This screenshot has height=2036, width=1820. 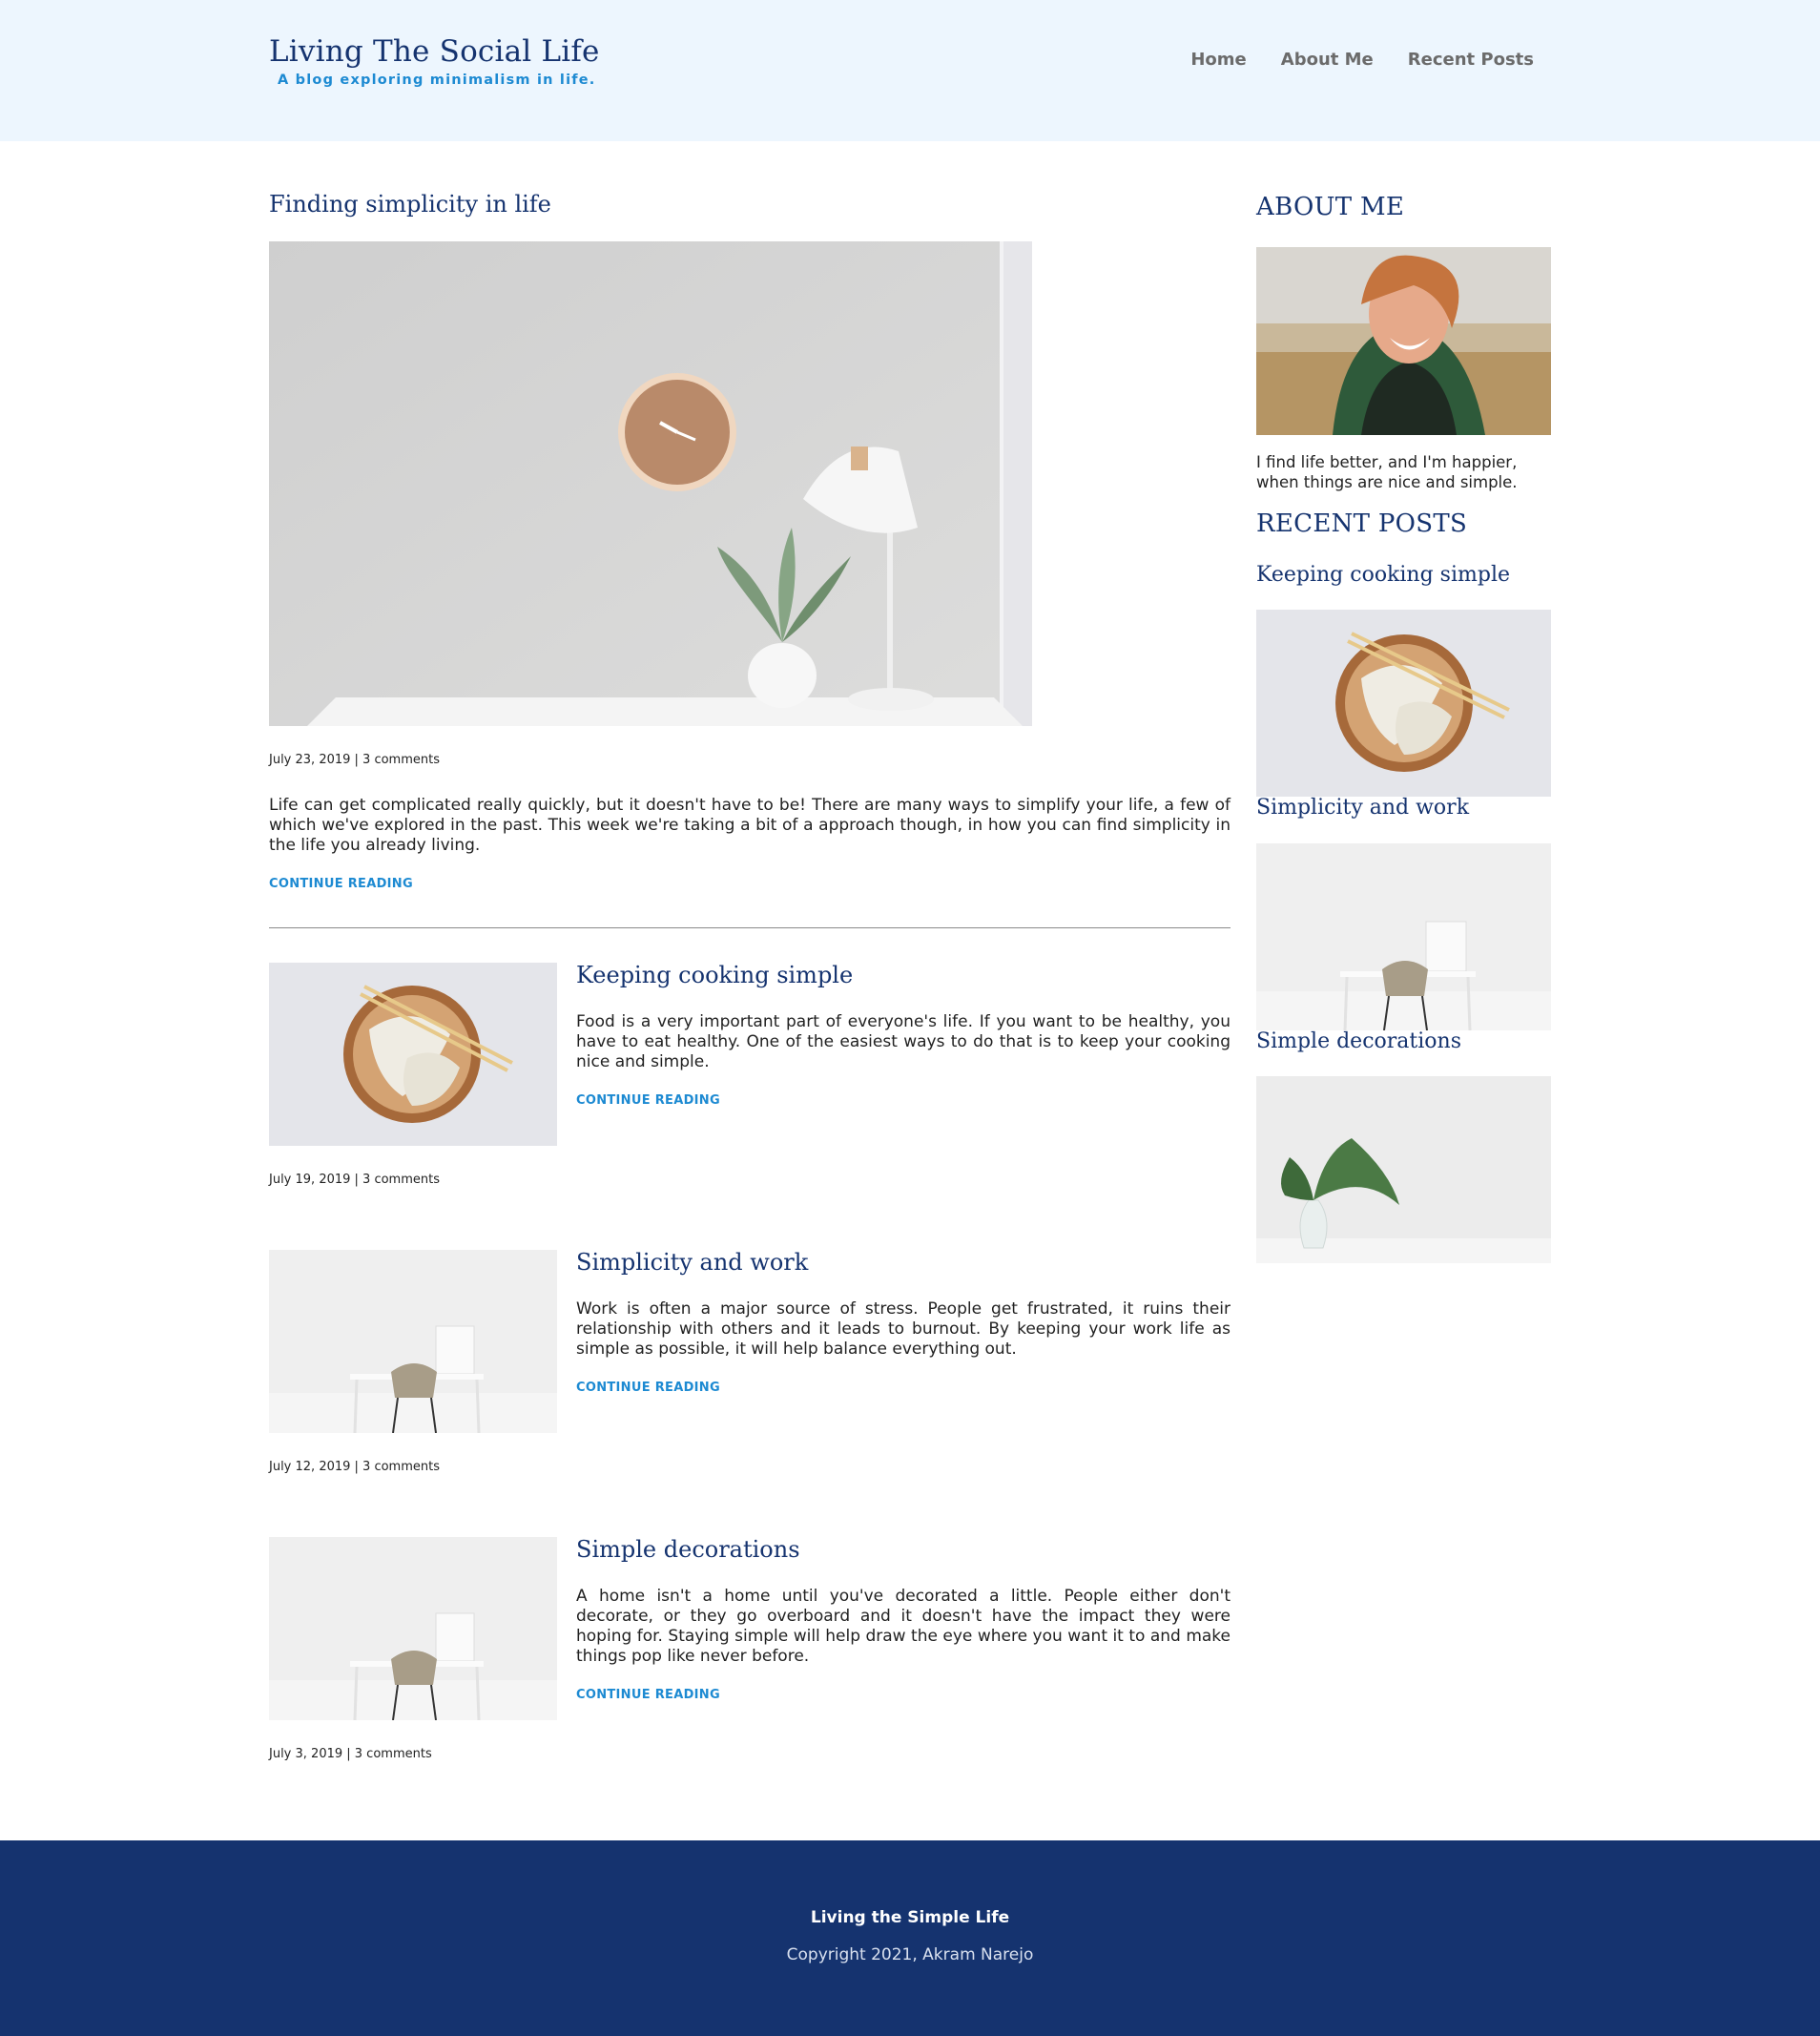 I want to click on site-subtitle: A blog exploring minimalism in life., so click(x=437, y=80).